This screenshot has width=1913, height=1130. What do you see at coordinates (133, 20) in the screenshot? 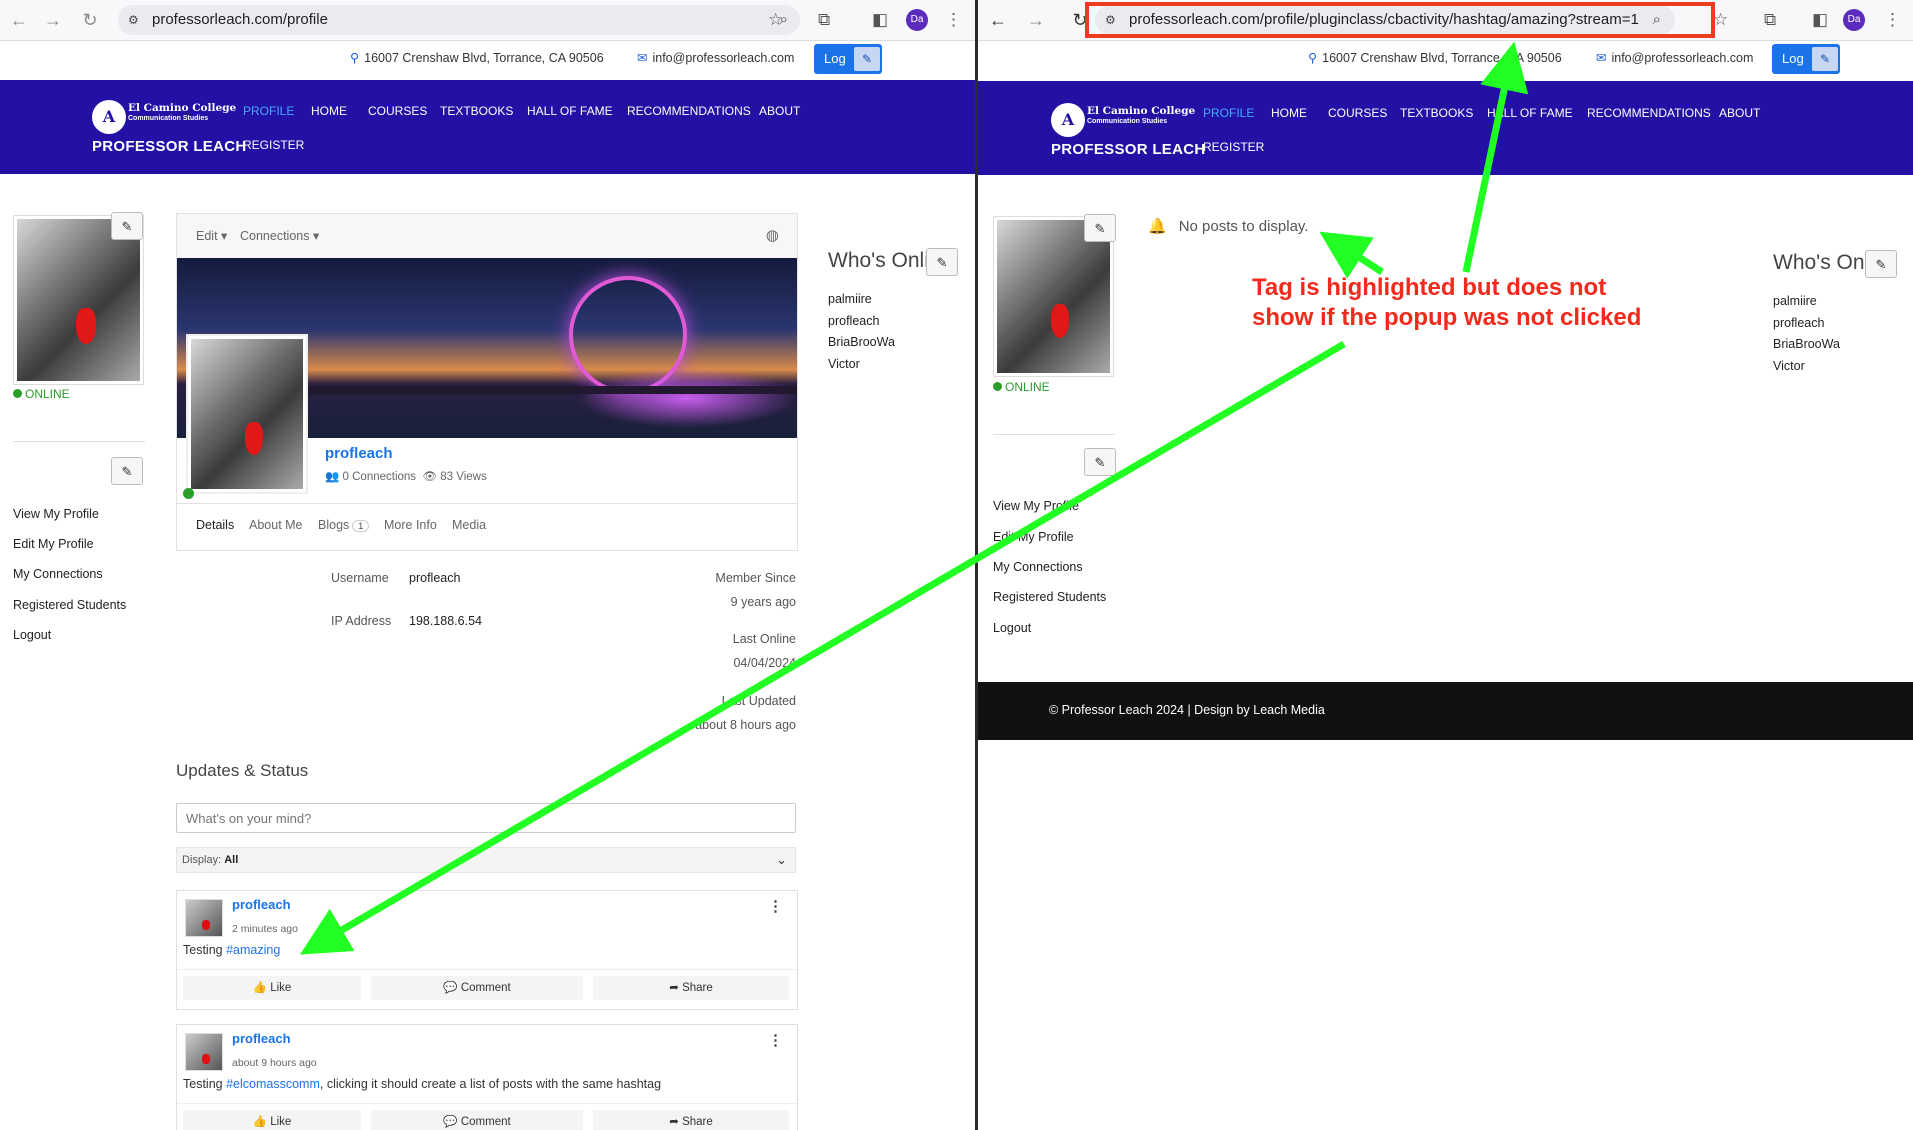
I see `site-settings-icon: ⚙` at bounding box center [133, 20].